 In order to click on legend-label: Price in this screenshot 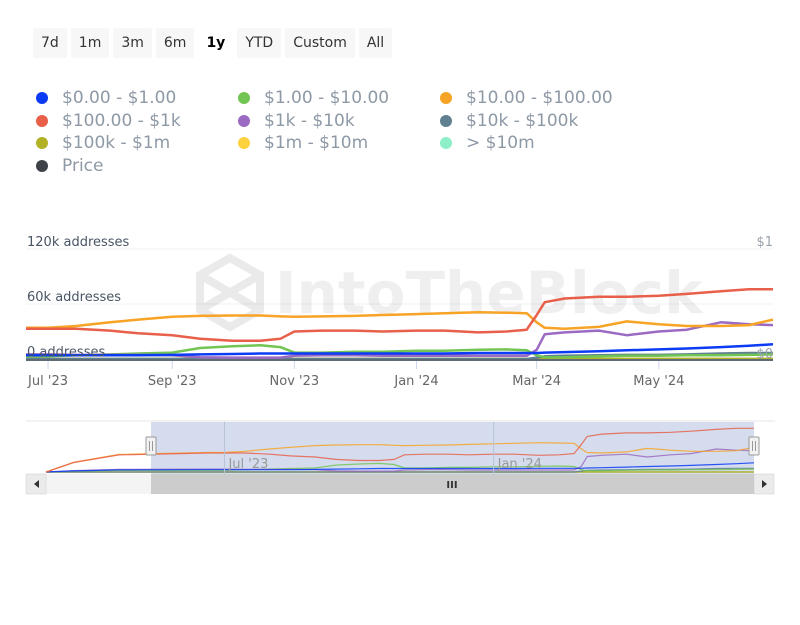, I will do `click(83, 165)`.